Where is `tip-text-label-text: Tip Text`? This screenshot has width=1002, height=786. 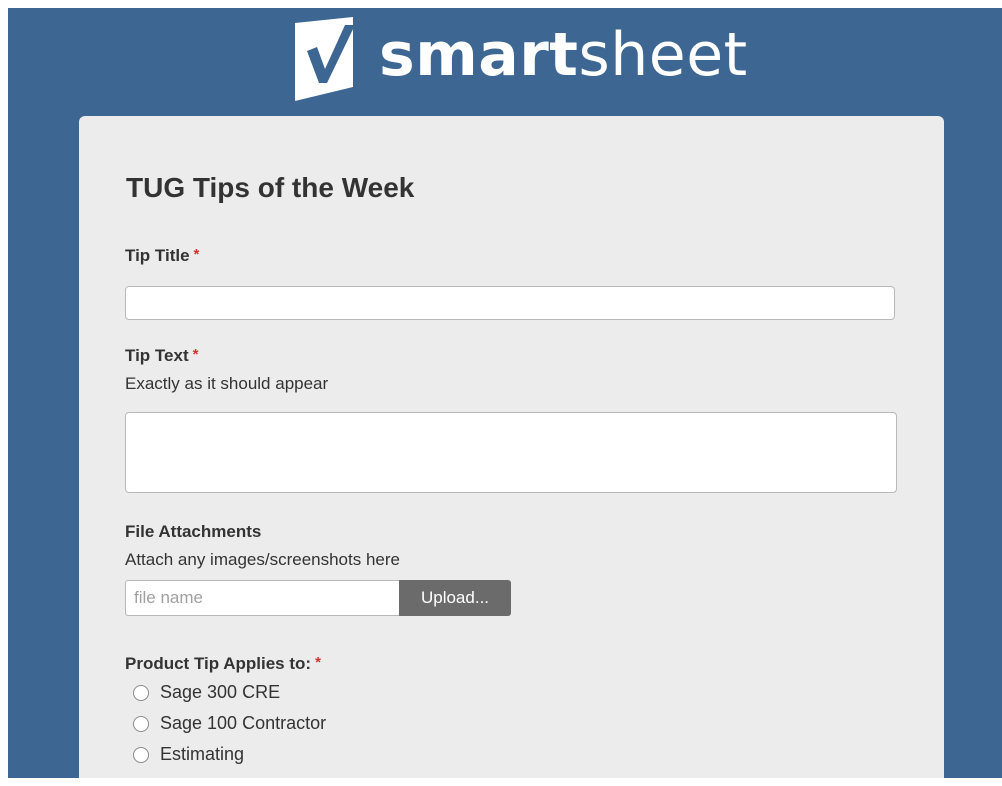 tip-text-label-text: Tip Text is located at coordinates (157, 355).